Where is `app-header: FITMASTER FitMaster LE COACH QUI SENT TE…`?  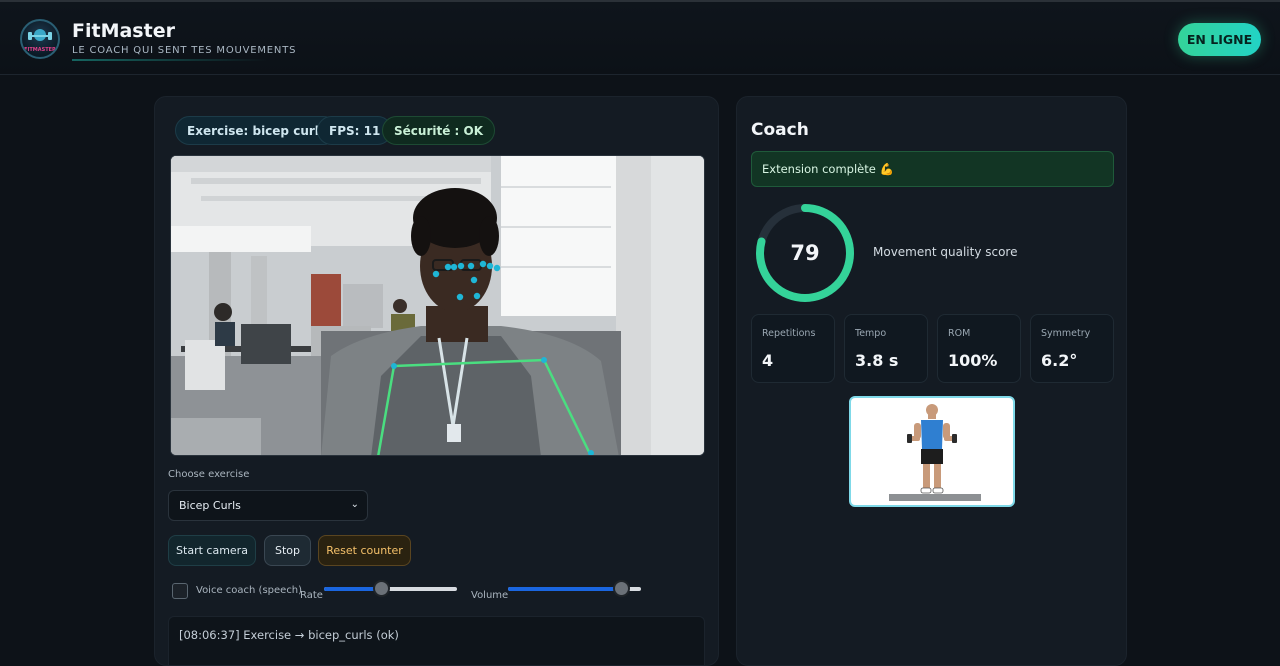 app-header: FITMASTER FitMaster LE COACH QUI SENT TE… is located at coordinates (640, 38).